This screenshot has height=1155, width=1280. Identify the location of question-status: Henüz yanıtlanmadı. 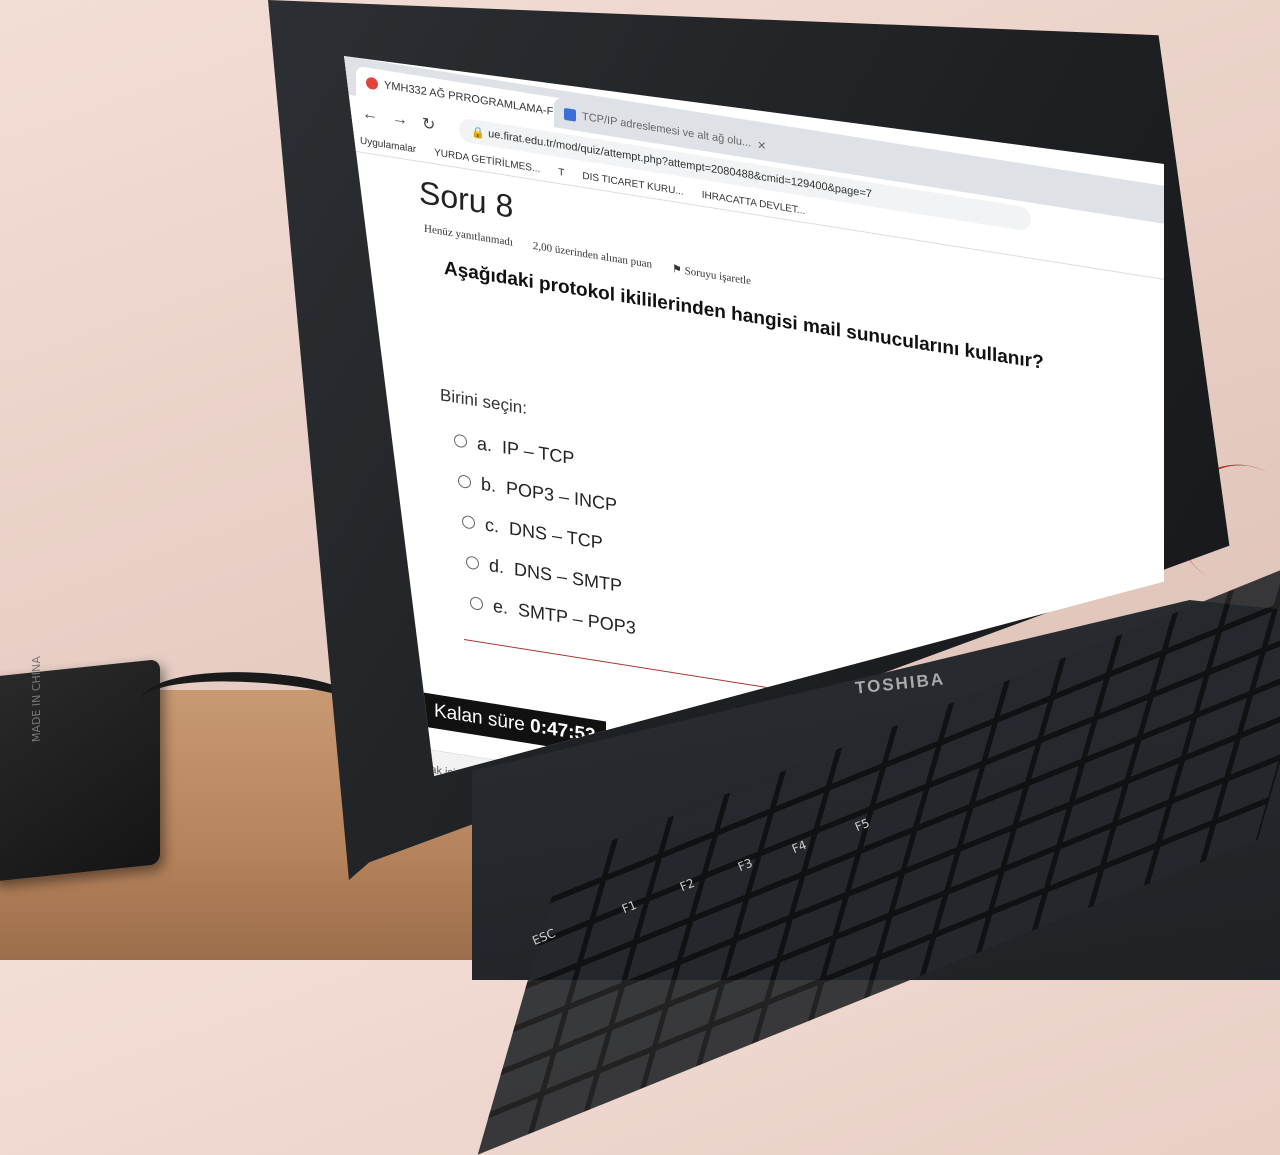
(468, 235).